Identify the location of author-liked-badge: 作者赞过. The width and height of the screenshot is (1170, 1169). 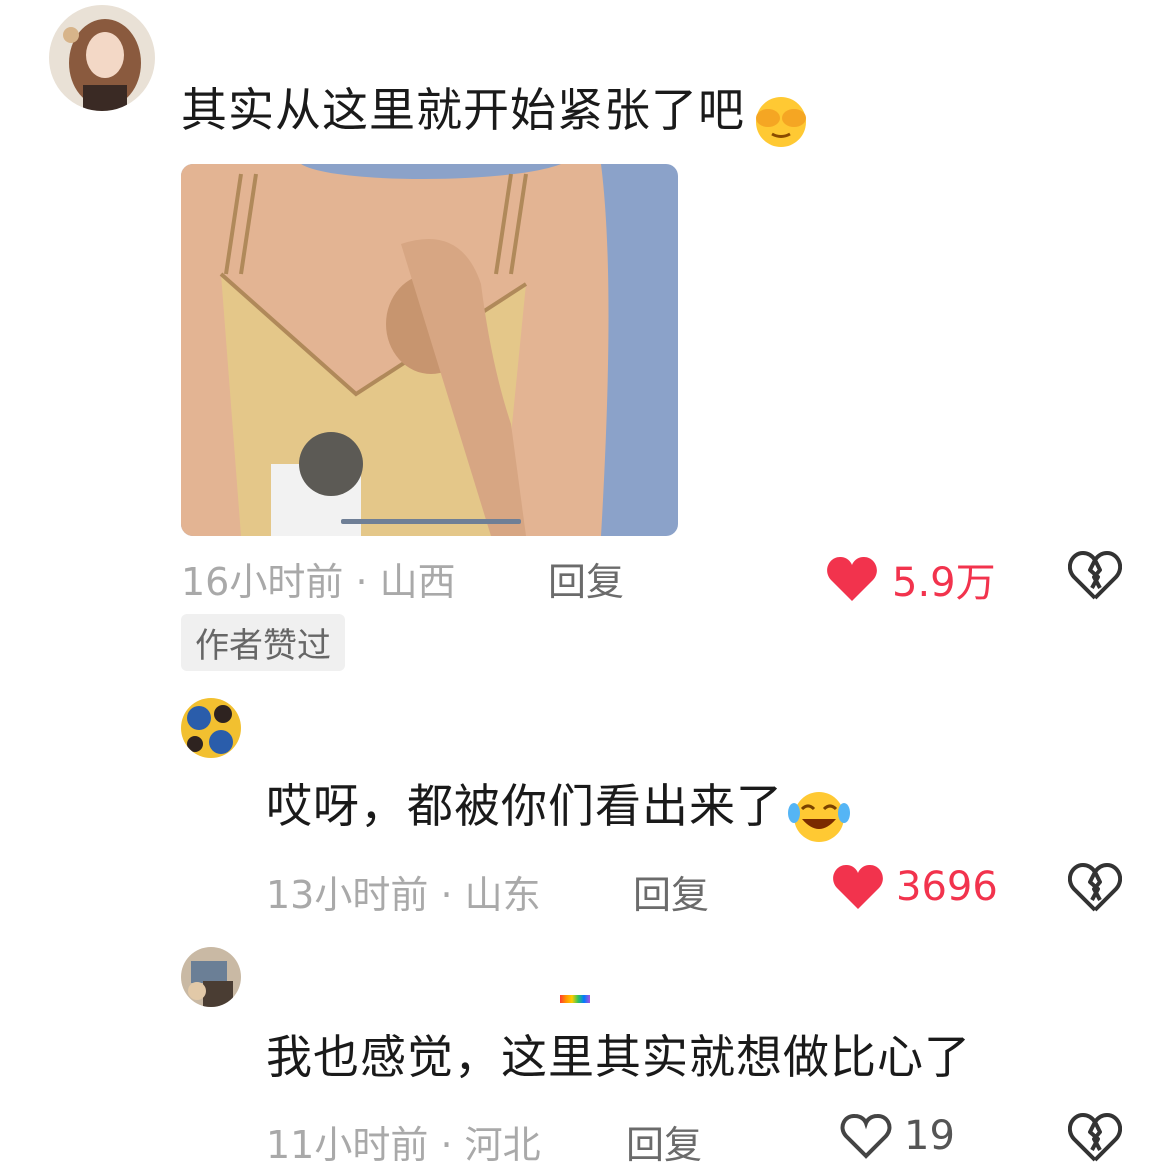
(263, 642).